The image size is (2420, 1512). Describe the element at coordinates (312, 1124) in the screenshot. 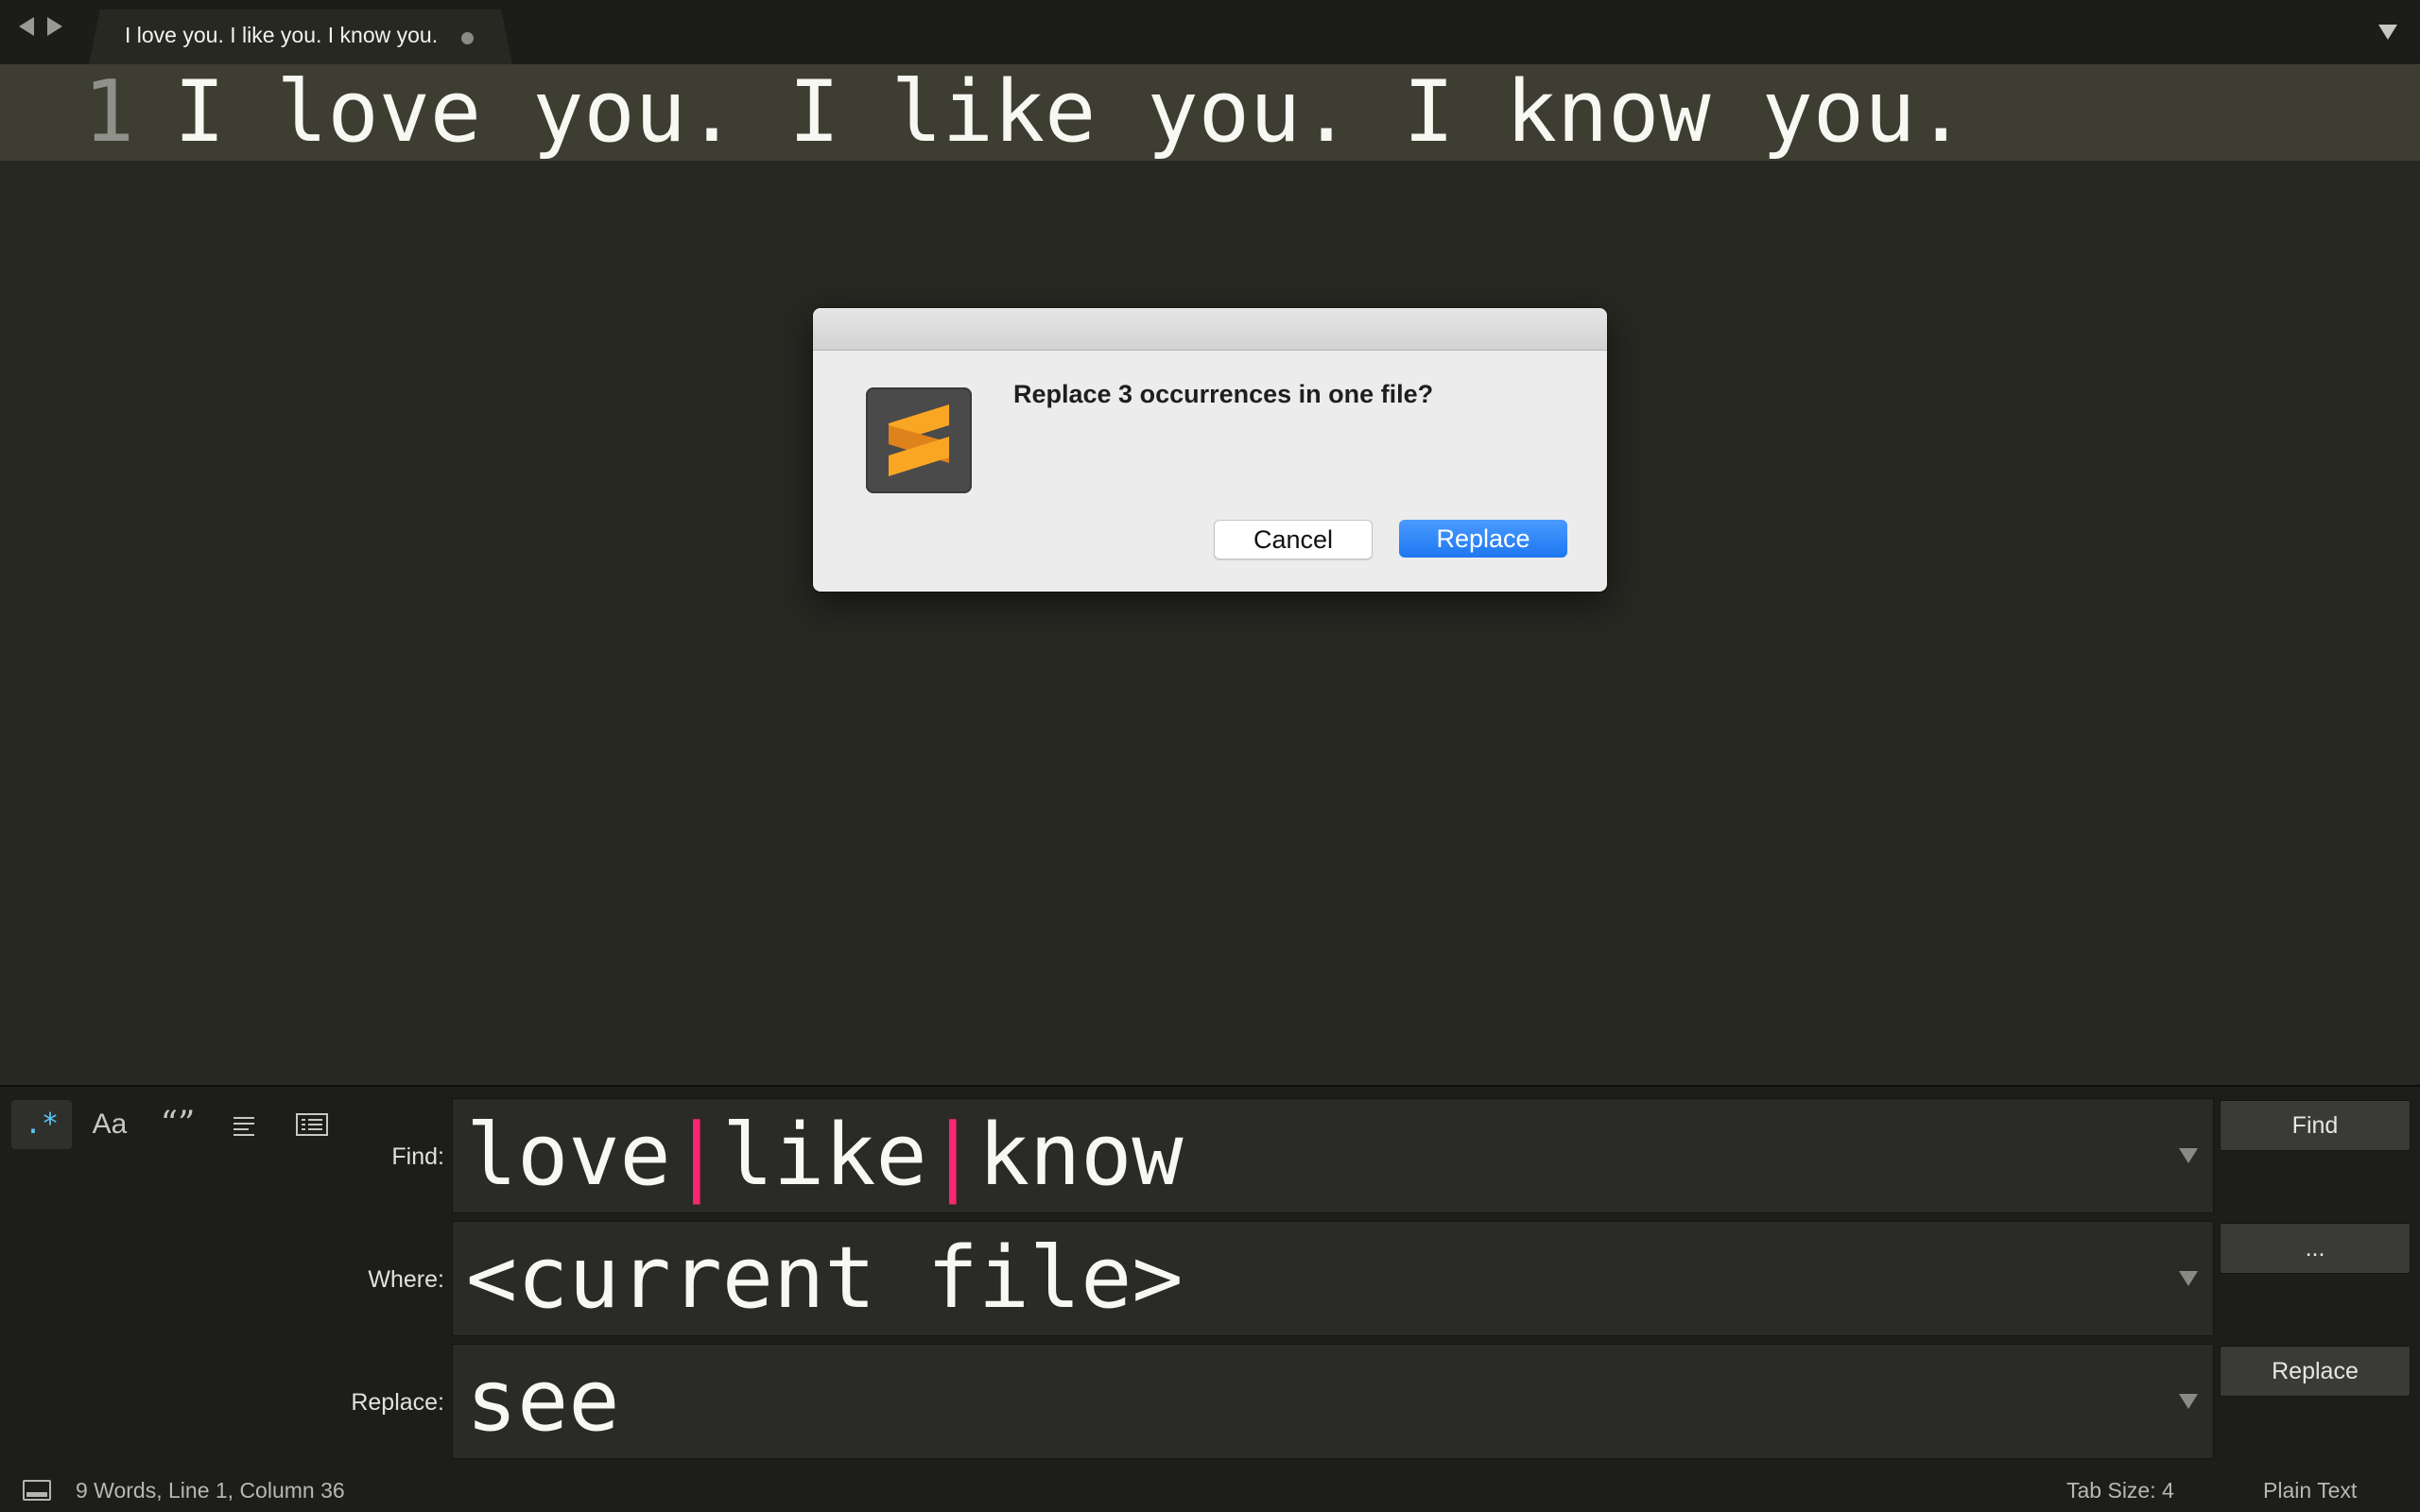

I see `show-context-toggle-icon` at that location.